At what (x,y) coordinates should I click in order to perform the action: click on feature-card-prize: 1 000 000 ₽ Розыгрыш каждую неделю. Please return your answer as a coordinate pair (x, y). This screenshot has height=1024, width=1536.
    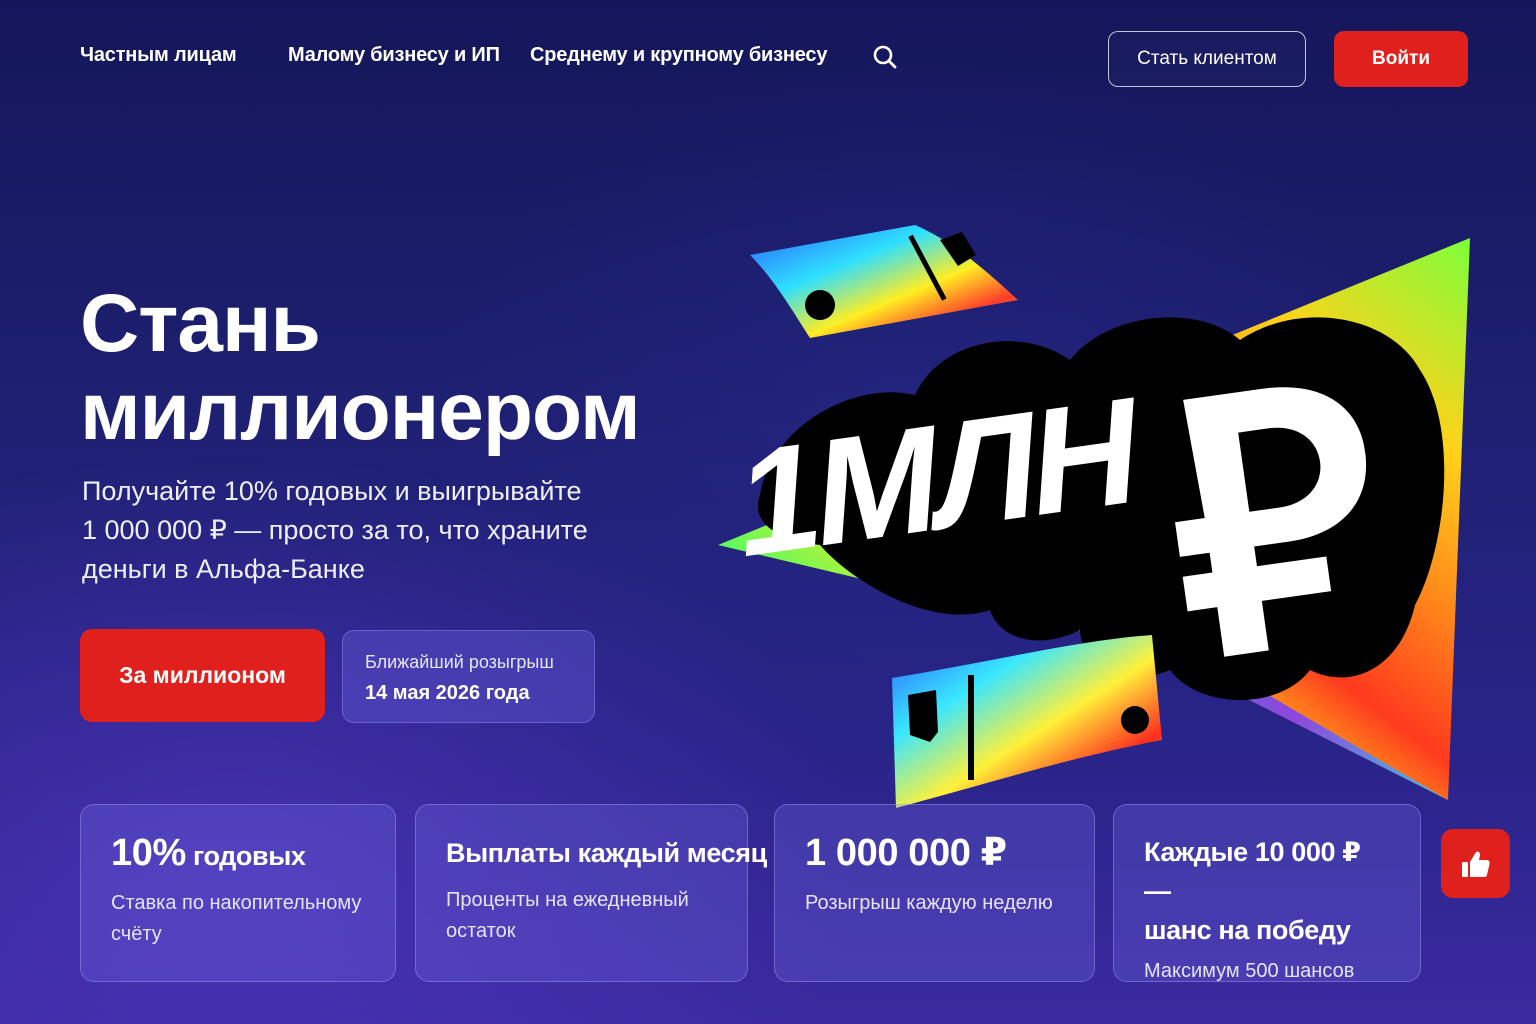
    Looking at the image, I should click on (934, 893).